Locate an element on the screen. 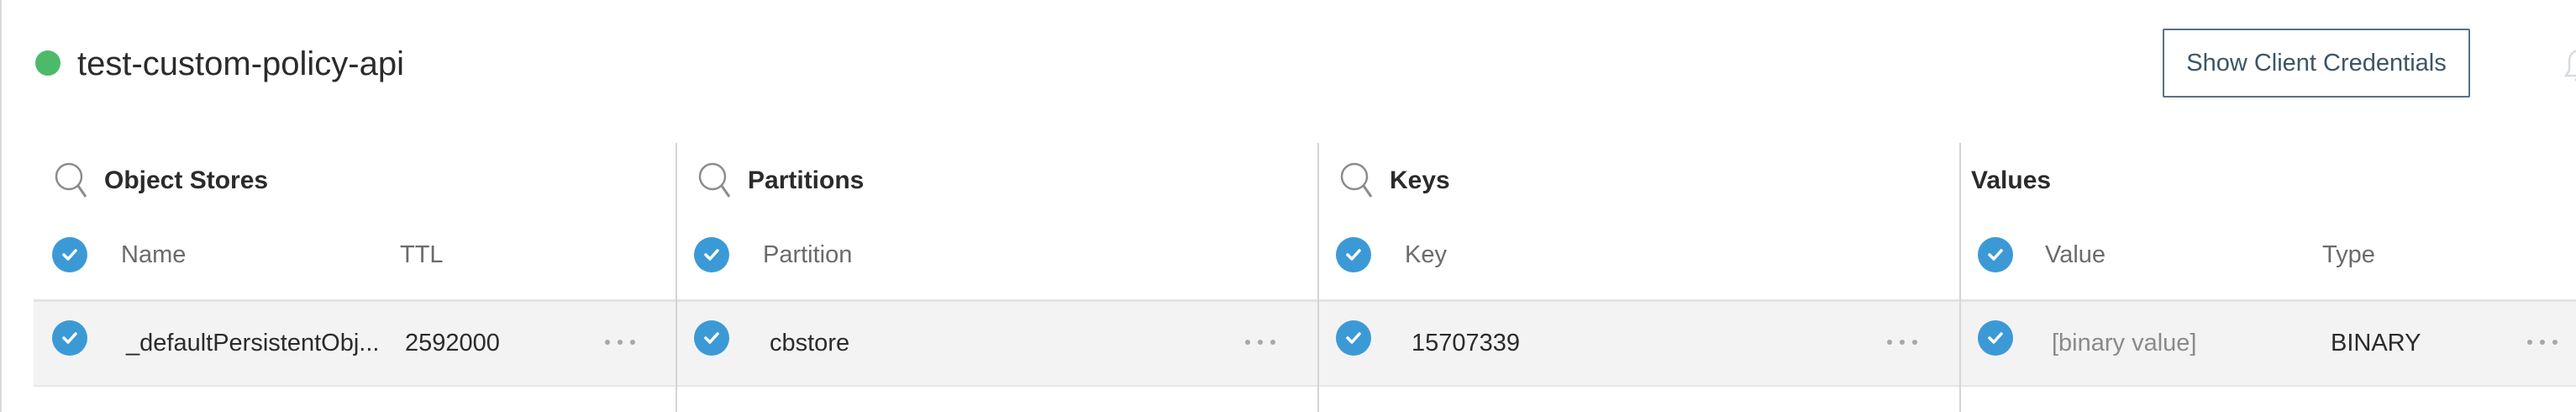  panel-title: Values is located at coordinates (2012, 180).